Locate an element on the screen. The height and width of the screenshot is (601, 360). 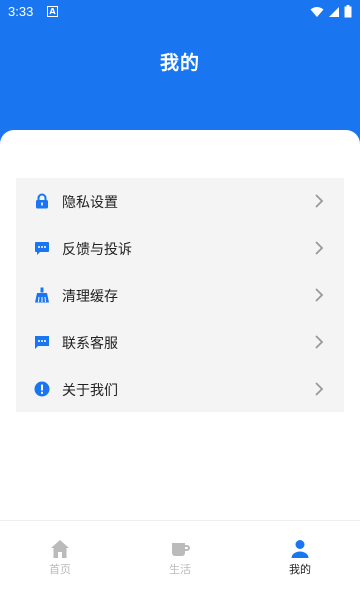
nav-tab-life: 生活 is located at coordinates (180, 561).